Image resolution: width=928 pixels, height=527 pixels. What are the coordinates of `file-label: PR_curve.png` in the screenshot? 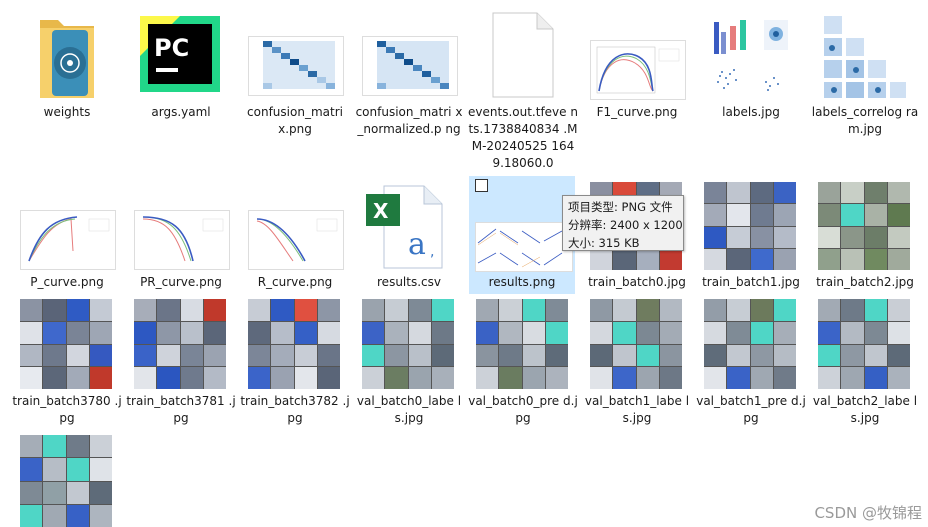 It's located at (181, 282).